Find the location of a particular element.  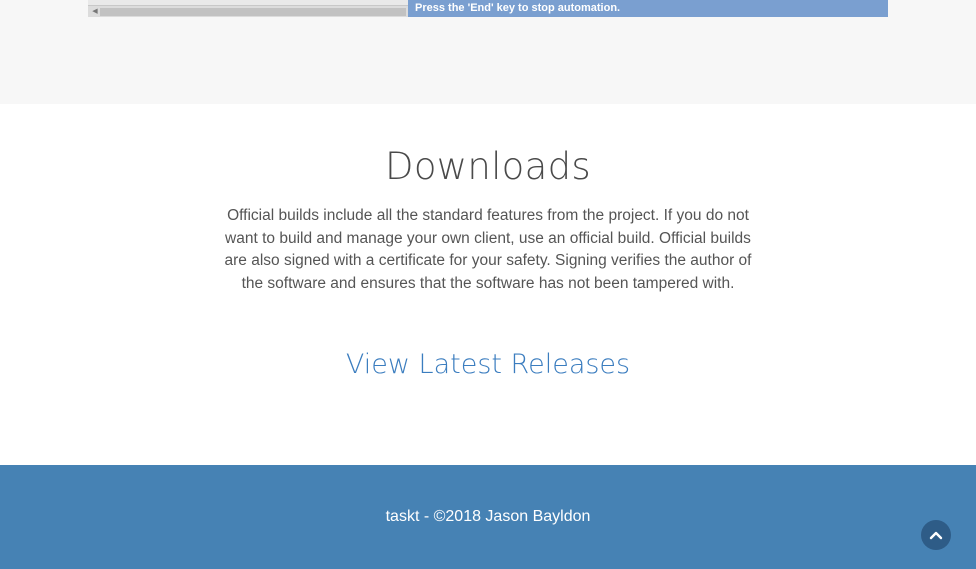

chevron-up-icon is located at coordinates (936, 535).